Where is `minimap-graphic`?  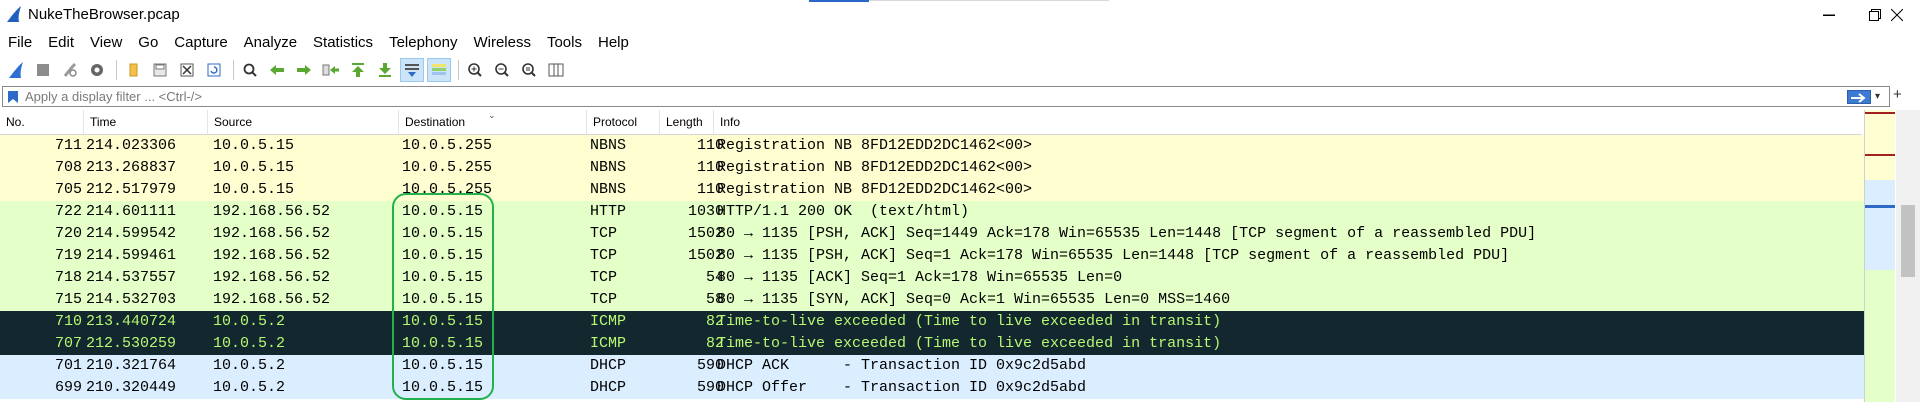
minimap-graphic is located at coordinates (1880, 256).